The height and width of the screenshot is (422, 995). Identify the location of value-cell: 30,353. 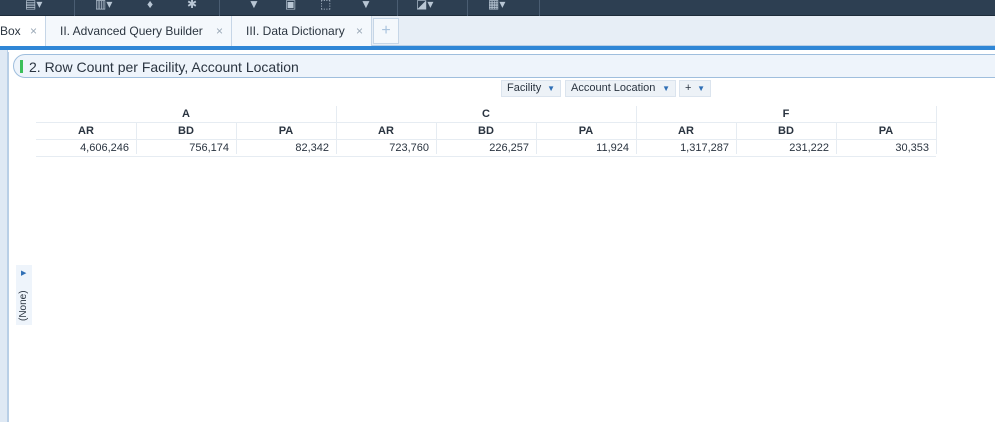
(912, 148).